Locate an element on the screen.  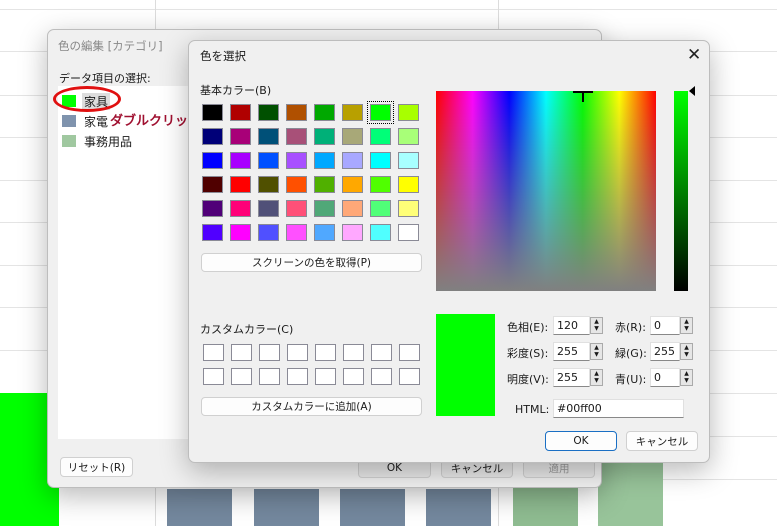
red-label: 赤(R): is located at coordinates (630, 327).